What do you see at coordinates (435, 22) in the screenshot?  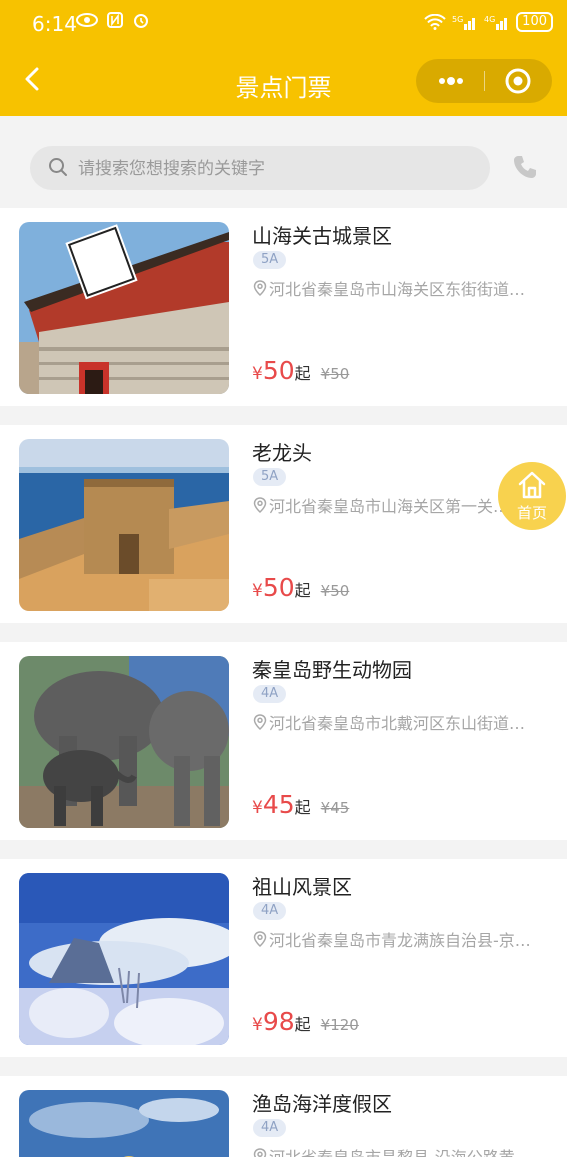 I see `wifi-icon` at bounding box center [435, 22].